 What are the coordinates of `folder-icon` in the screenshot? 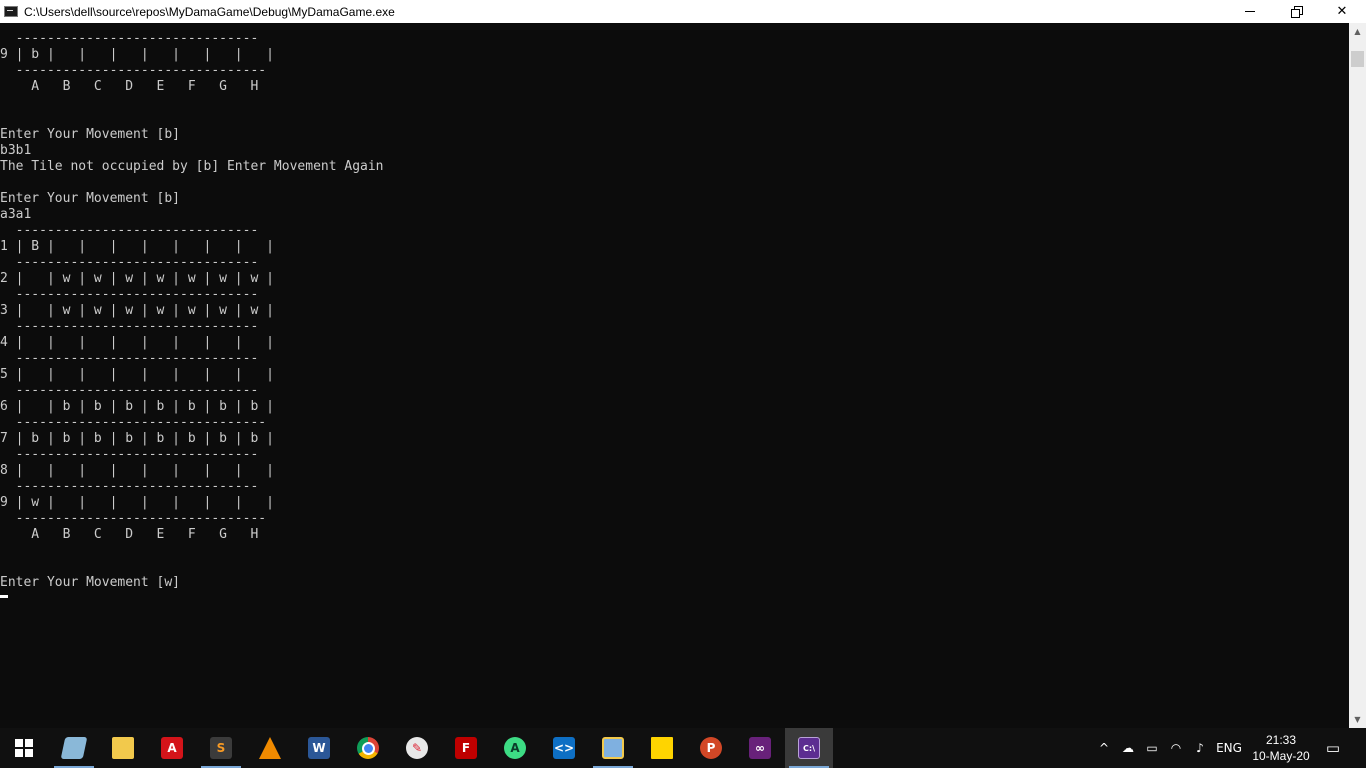 It's located at (123, 748).